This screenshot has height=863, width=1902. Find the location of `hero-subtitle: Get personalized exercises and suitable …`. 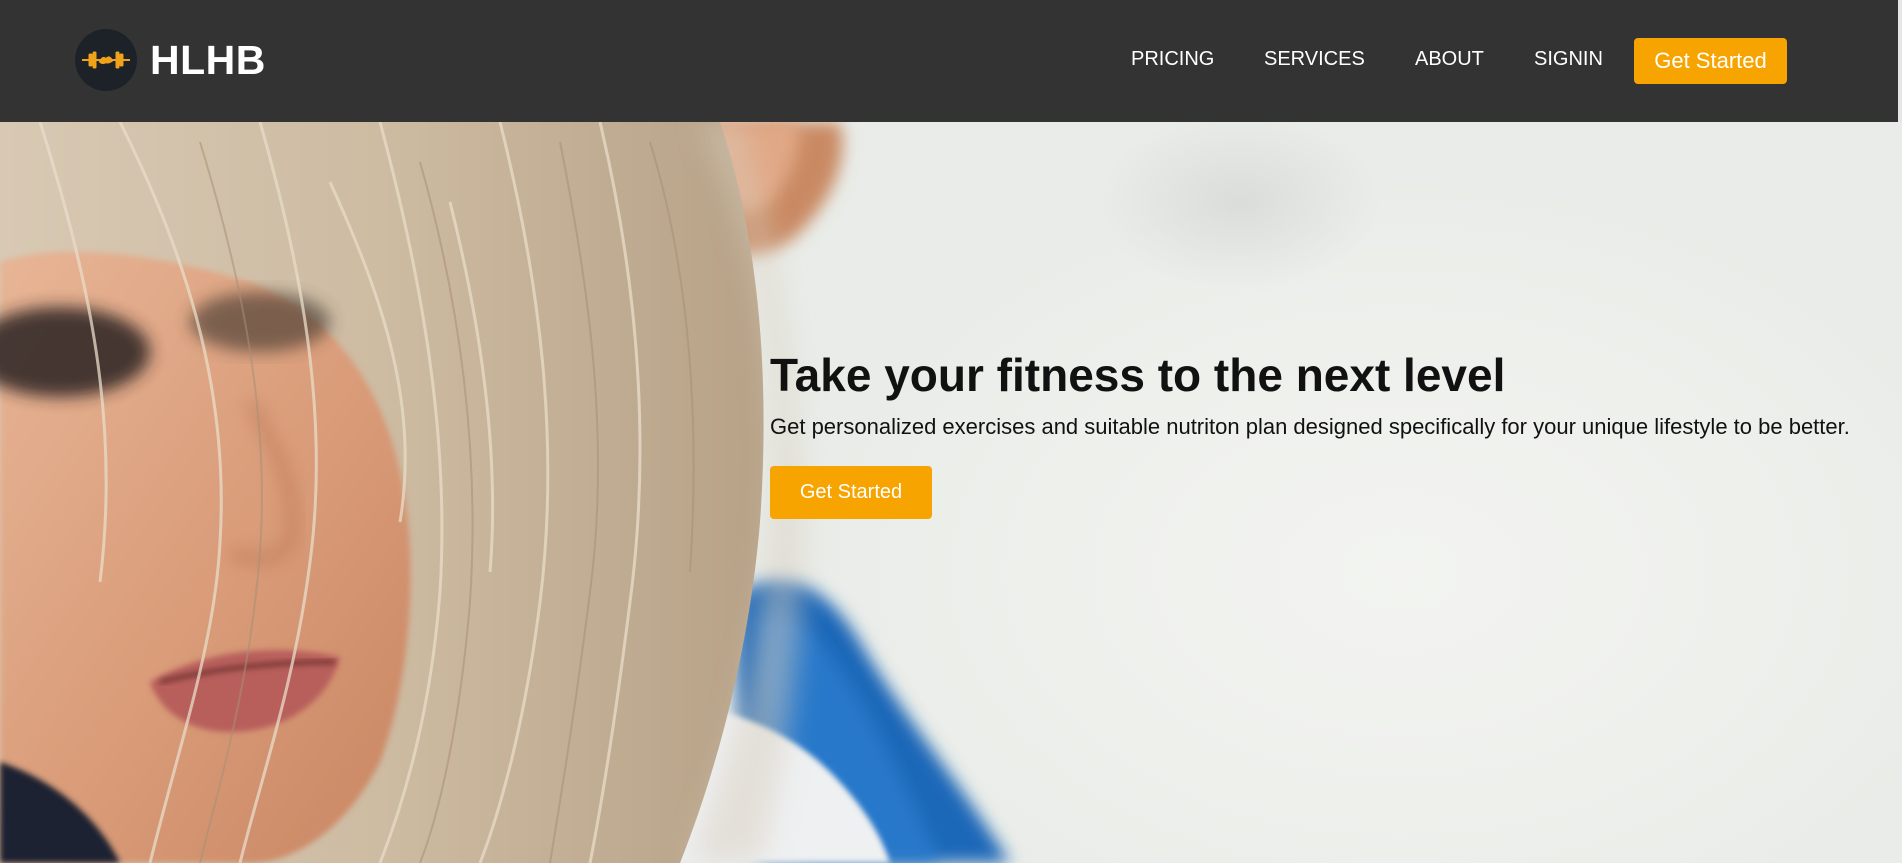

hero-subtitle: Get personalized exercises and suitable … is located at coordinates (1310, 426).